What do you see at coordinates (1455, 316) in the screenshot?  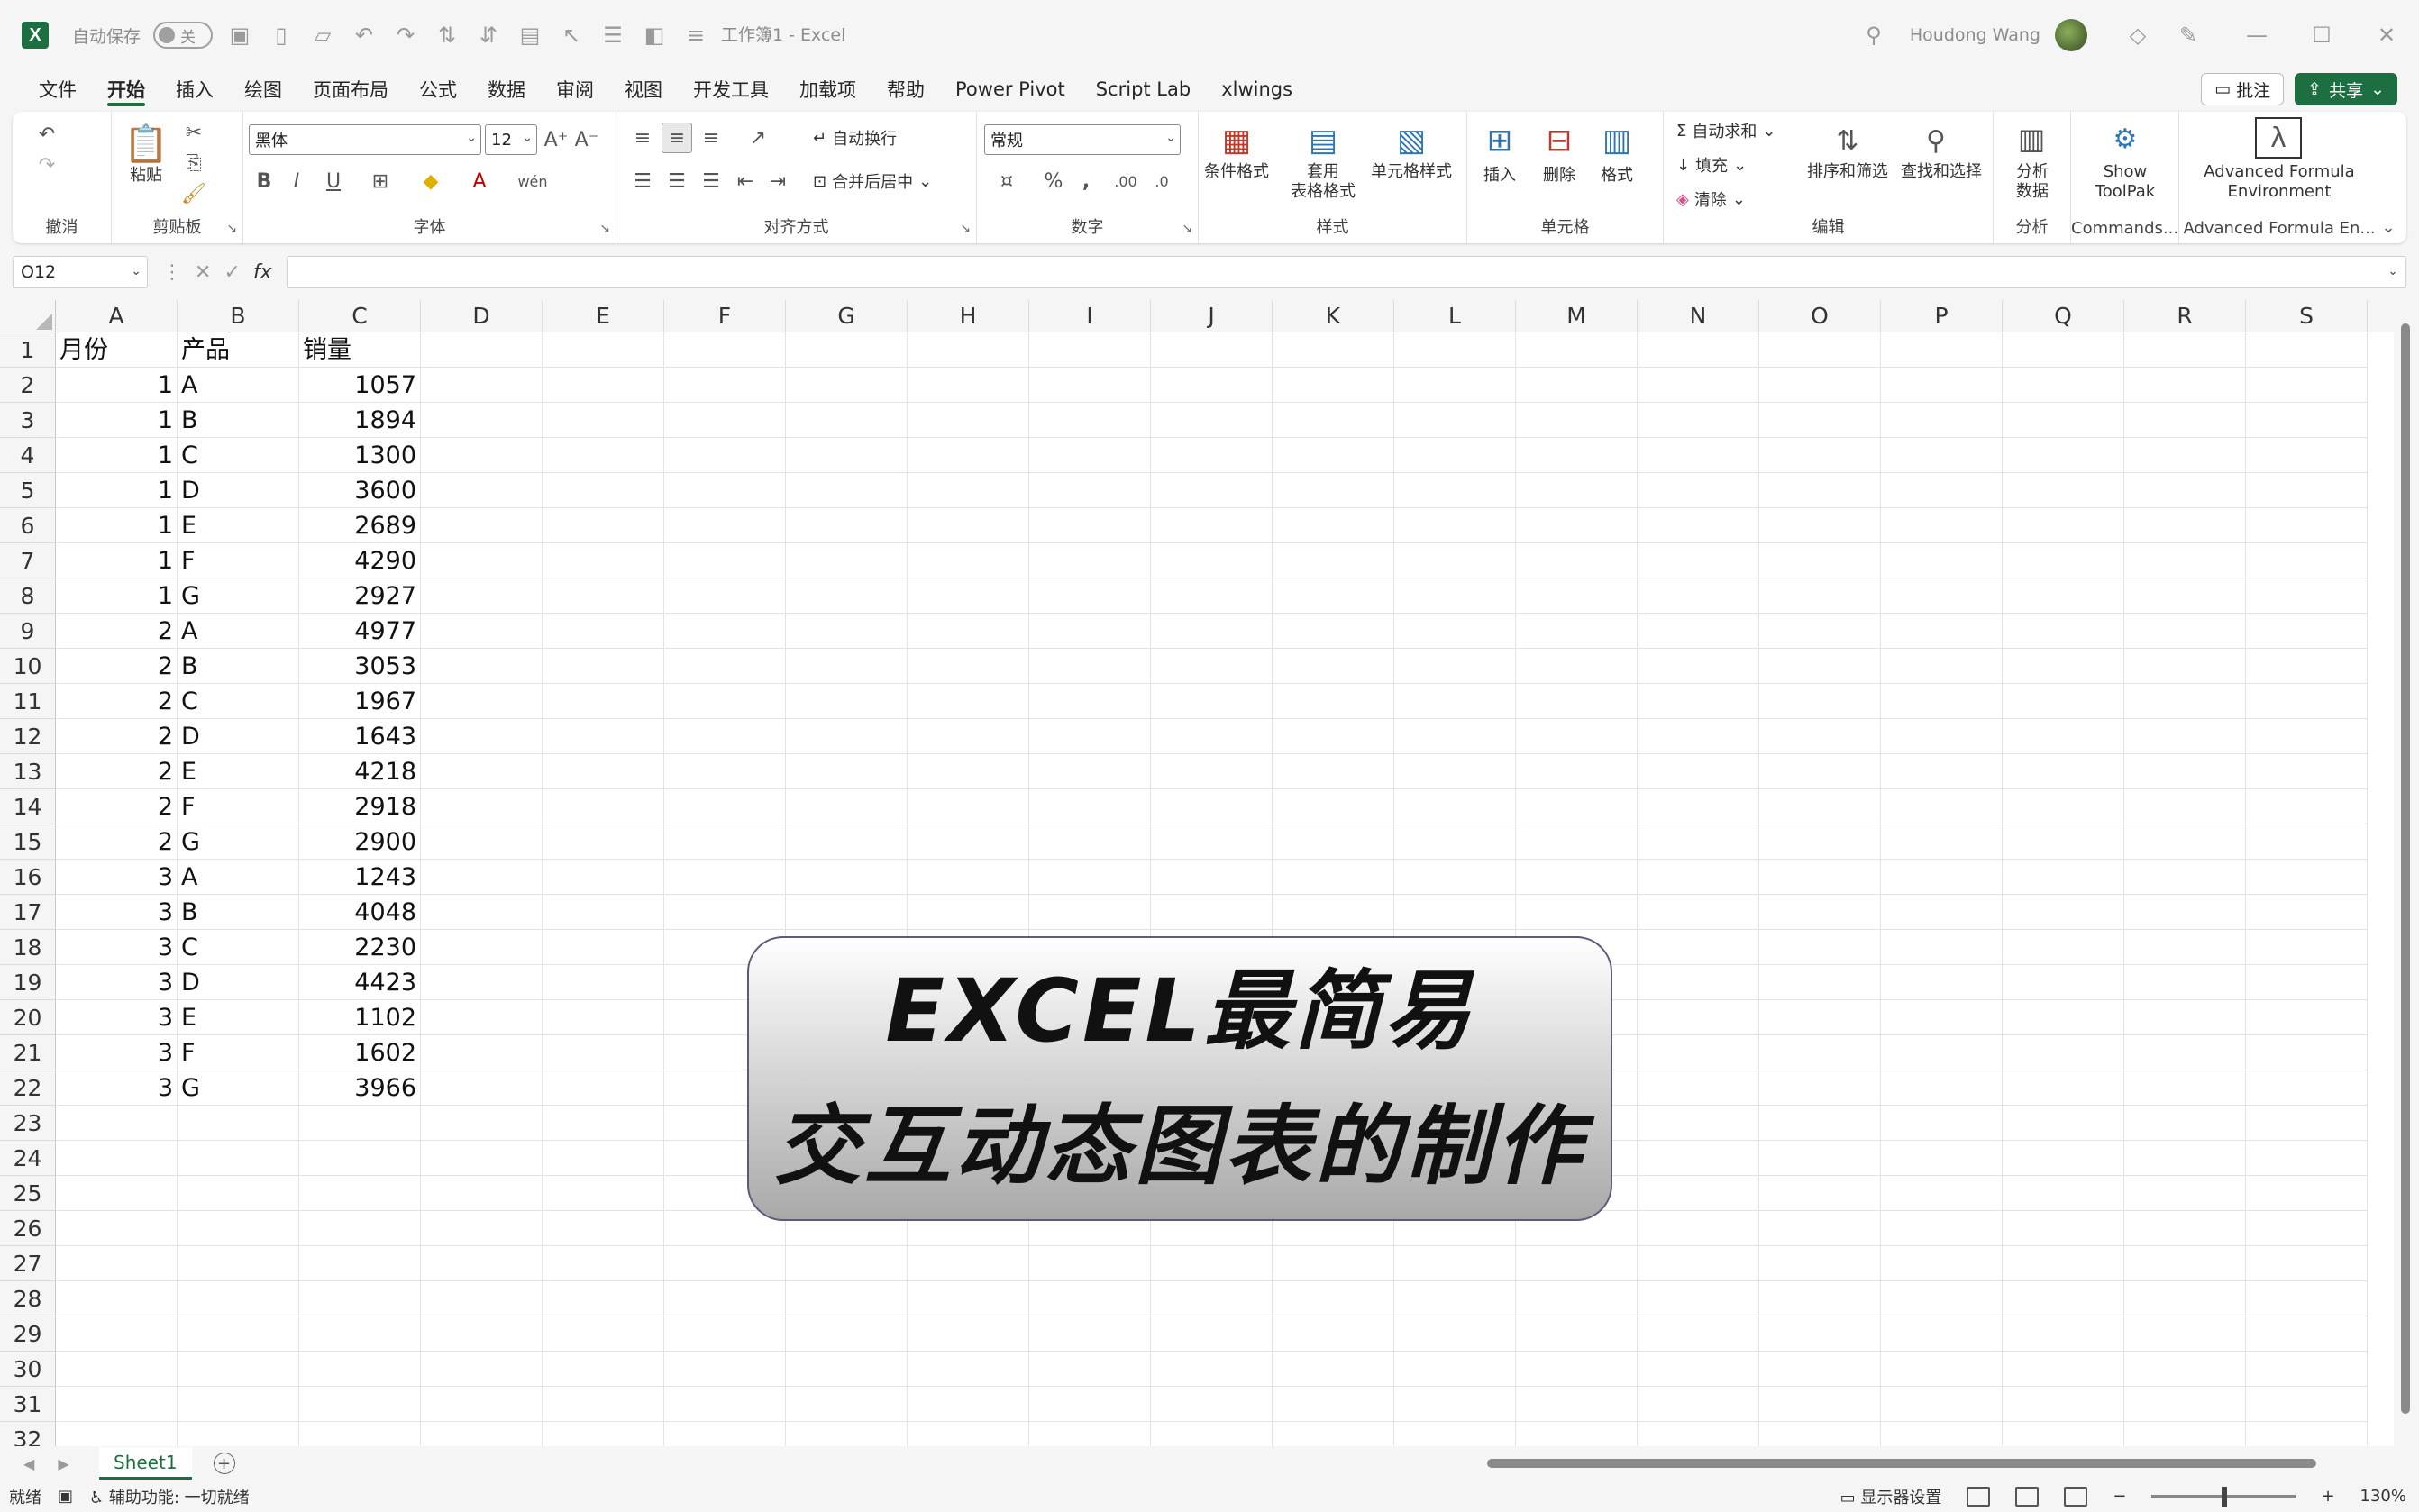 I see `column-header: L` at bounding box center [1455, 316].